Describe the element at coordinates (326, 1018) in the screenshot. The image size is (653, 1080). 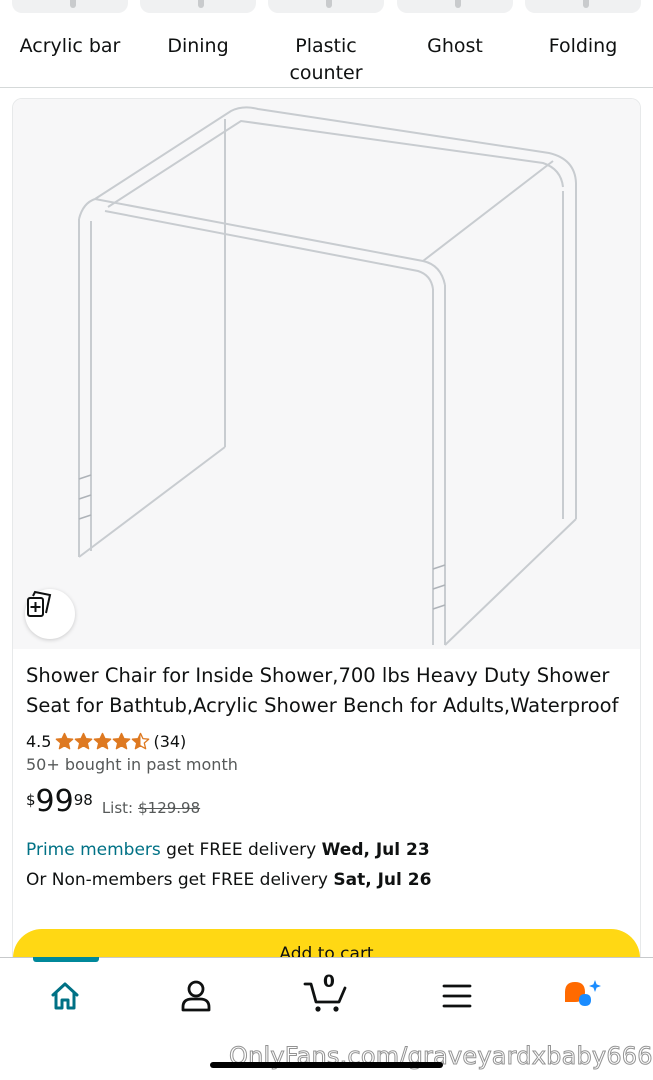
I see `bottom-nav: 0 OnlyFans.com/graveyardxbaby666` at that location.